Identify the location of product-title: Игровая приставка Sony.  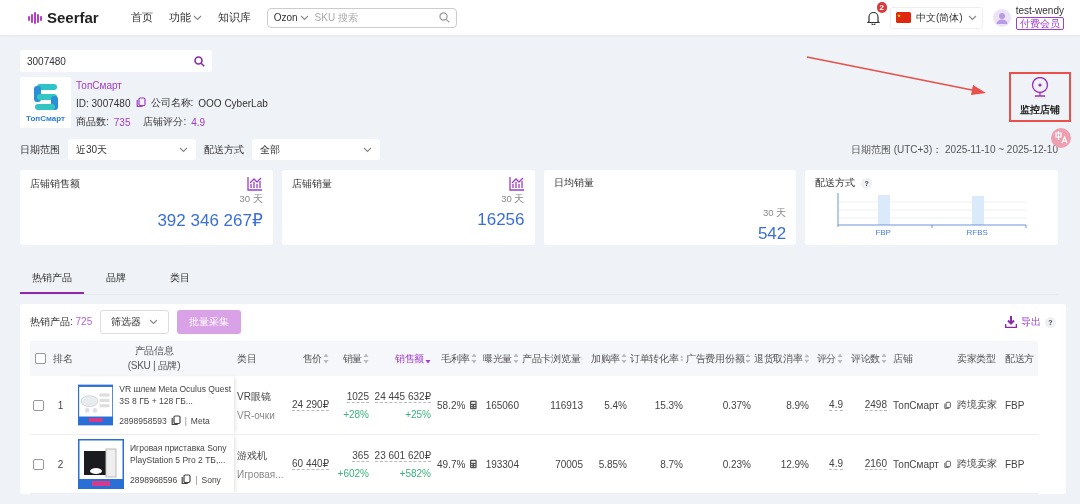
(178, 448).